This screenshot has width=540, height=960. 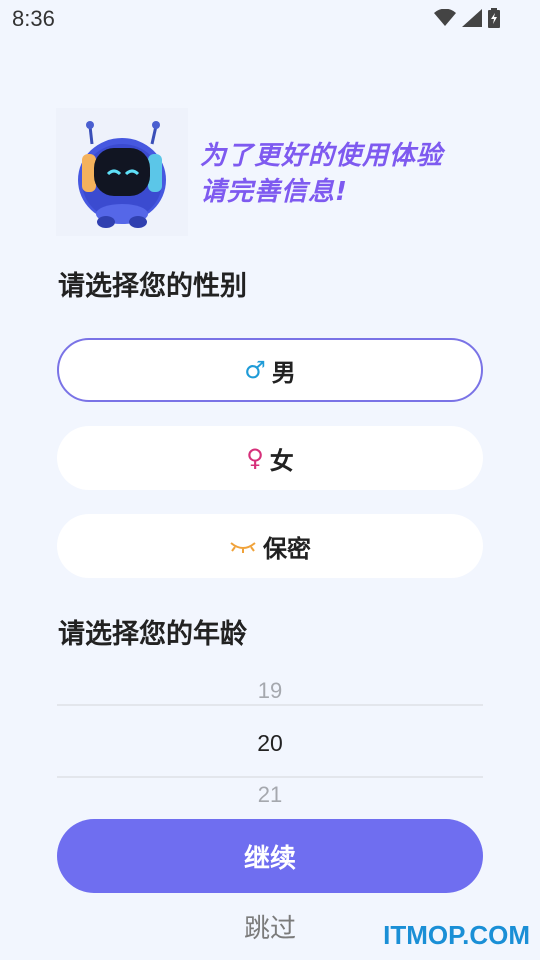 I want to click on battery-charging-icon, so click(x=494, y=18).